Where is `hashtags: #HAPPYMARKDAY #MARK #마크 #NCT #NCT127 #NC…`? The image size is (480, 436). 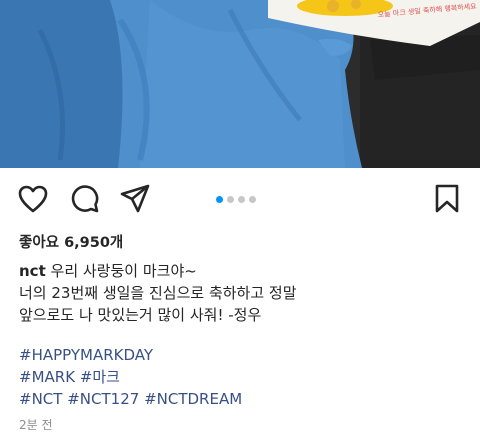 hashtags: #HAPPYMARKDAY #MARK #마크 #NCT #NCT127 #NC… is located at coordinates (130, 377).